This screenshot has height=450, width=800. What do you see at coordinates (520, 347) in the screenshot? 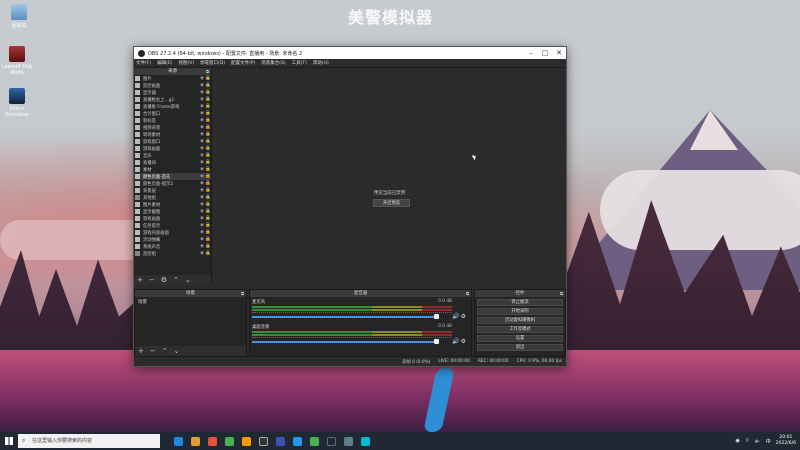
I see `exit-button: 退出` at bounding box center [520, 347].